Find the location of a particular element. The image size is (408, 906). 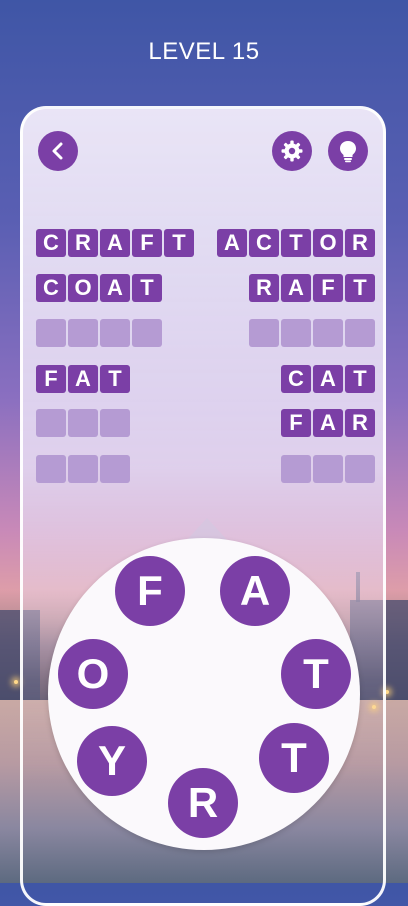

back-button is located at coordinates (58, 151).